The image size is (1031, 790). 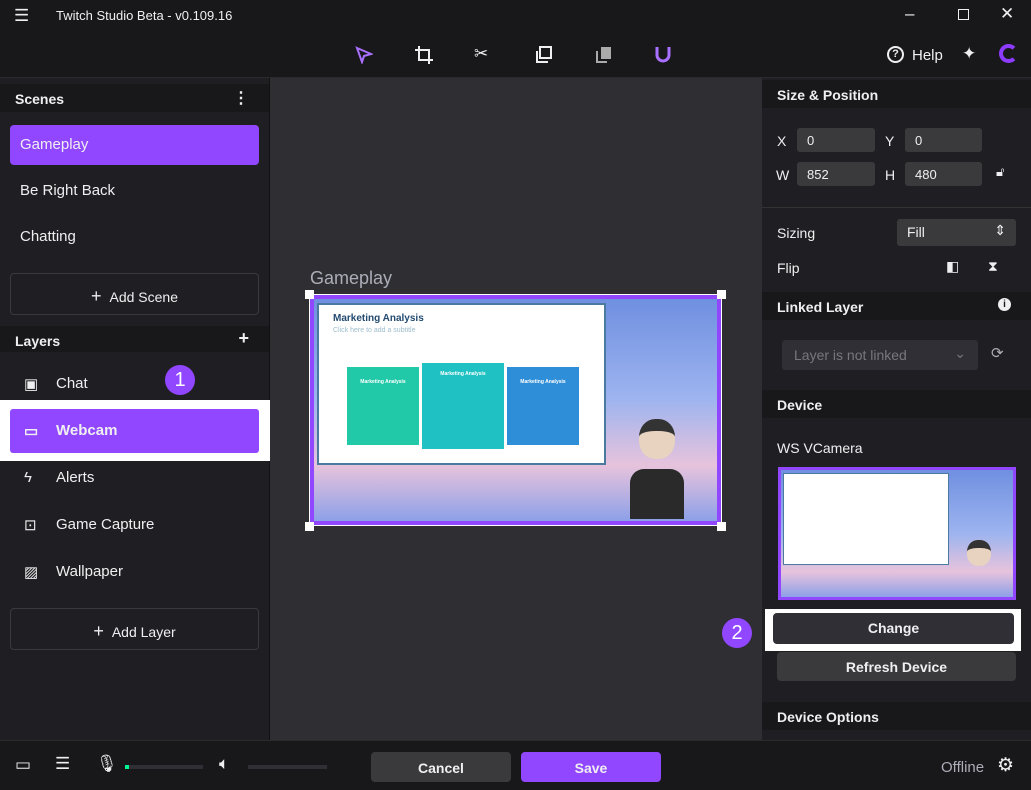 What do you see at coordinates (893, 628) in the screenshot?
I see `change-device-button: Change` at bounding box center [893, 628].